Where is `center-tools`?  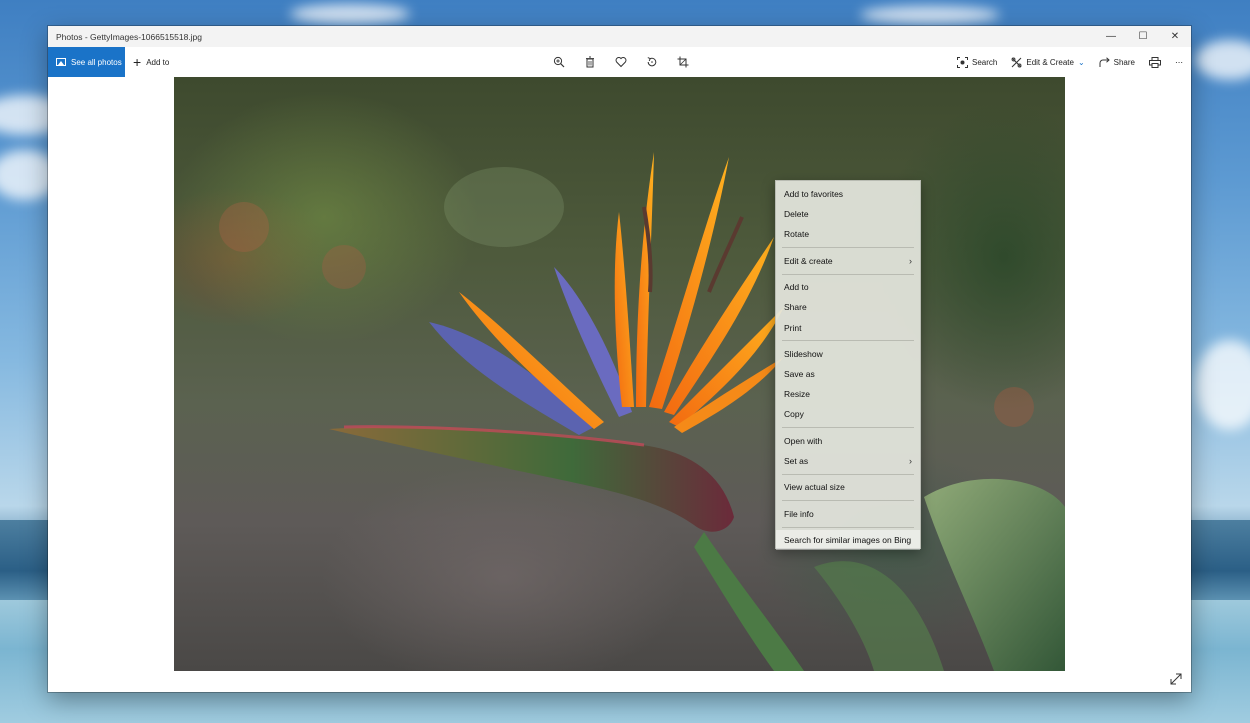
center-tools is located at coordinates (621, 62).